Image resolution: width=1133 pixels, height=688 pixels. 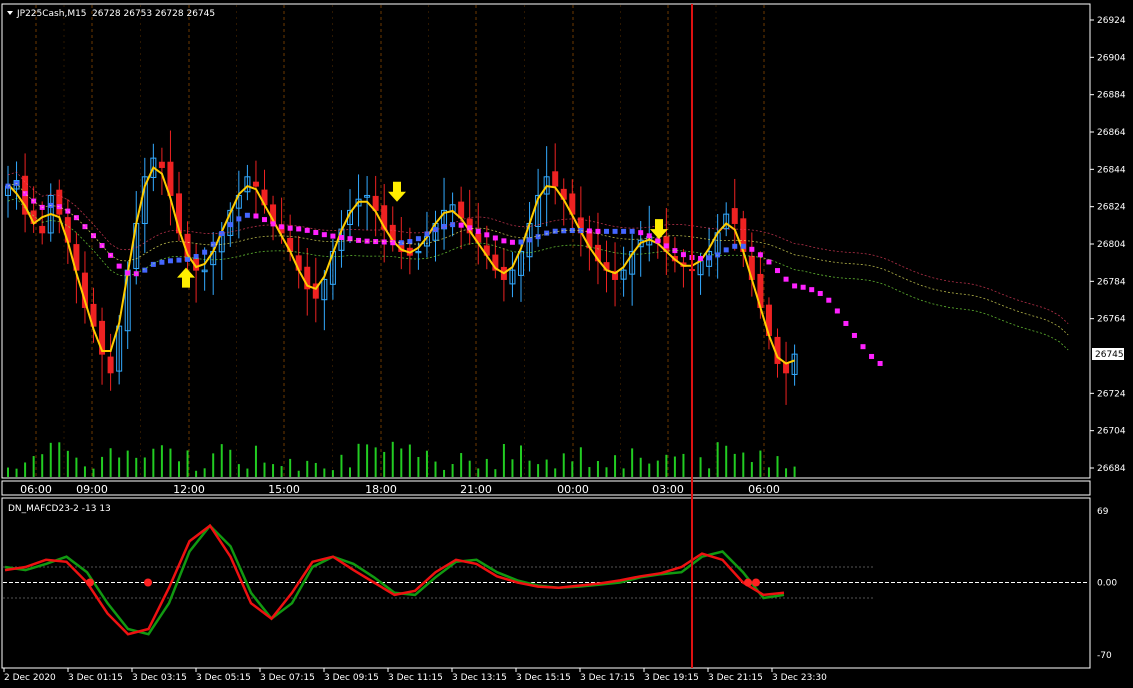 I want to click on time-label: 12:00, so click(x=189, y=489).